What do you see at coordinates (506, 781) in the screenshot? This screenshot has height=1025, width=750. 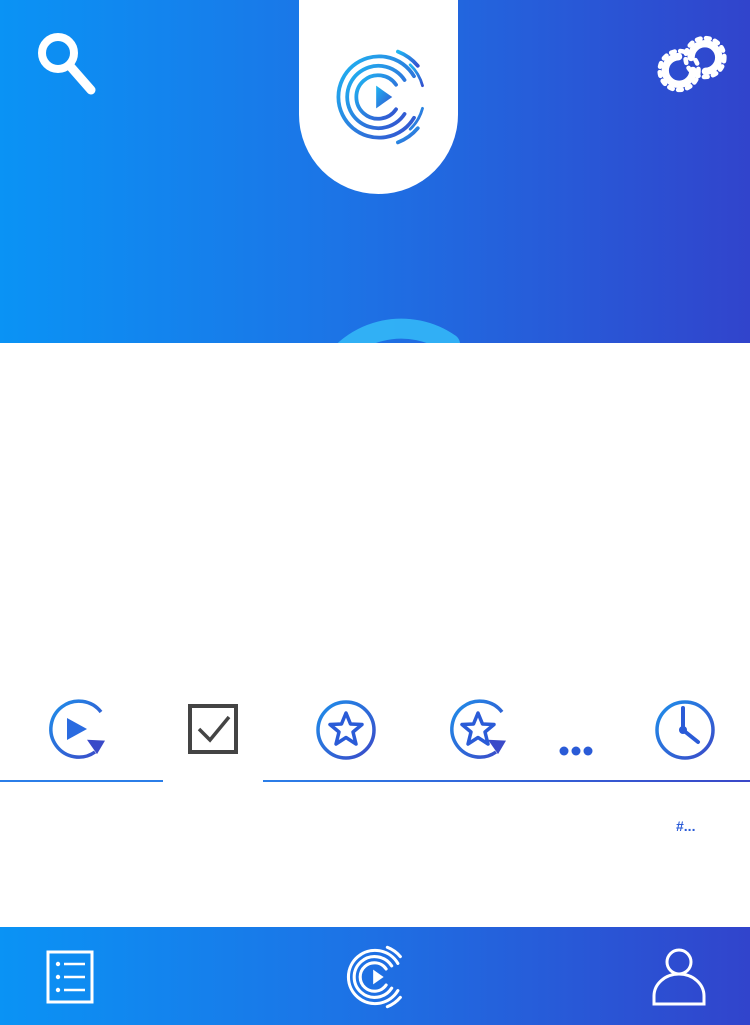 I see `tab-underline-right` at bounding box center [506, 781].